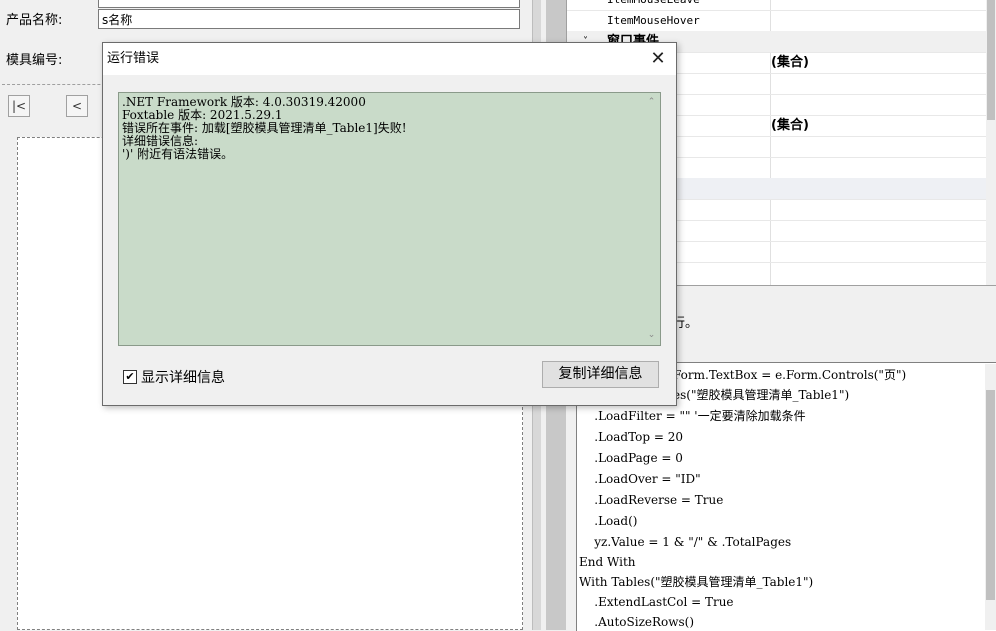 The height and width of the screenshot is (631, 996). I want to click on show-detail-label: 显示详细信息, so click(183, 378).